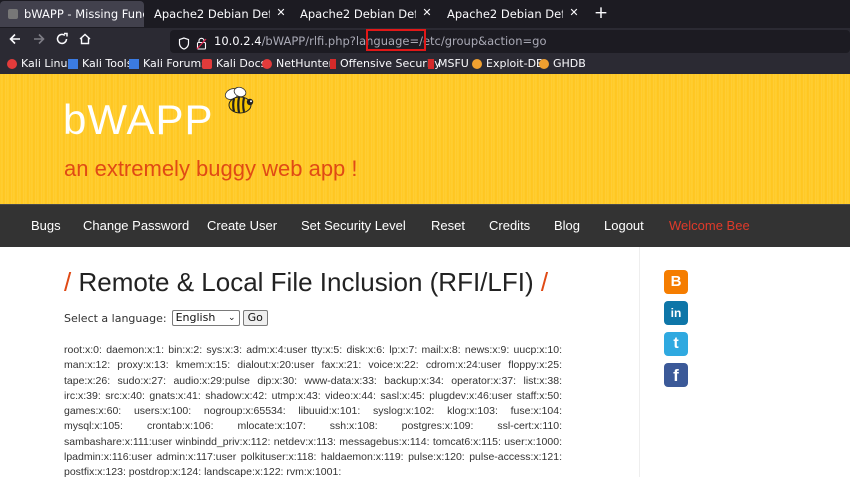 This screenshot has width=850, height=477. I want to click on twitter-glyph: t, so click(676, 343).